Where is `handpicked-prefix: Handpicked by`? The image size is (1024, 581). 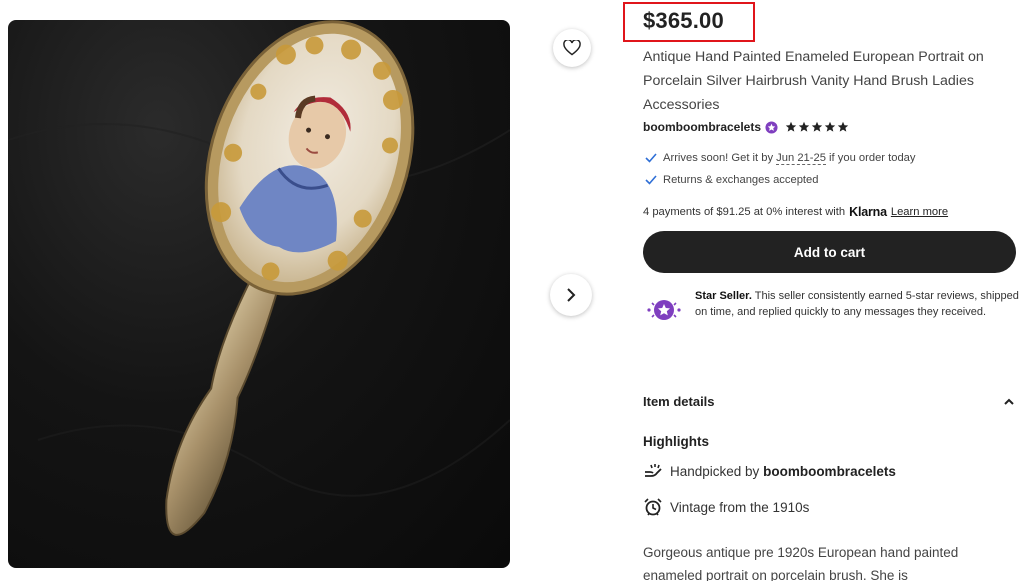
handpicked-prefix: Handpicked by is located at coordinates (715, 471).